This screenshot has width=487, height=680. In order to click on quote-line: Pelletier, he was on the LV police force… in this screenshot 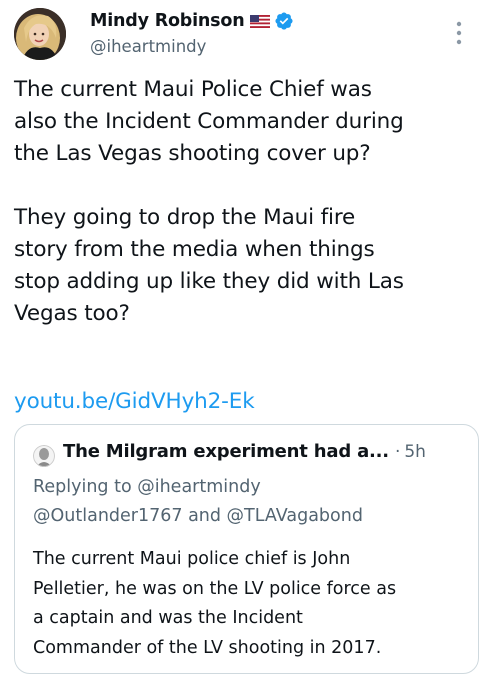, I will do `click(215, 588)`.